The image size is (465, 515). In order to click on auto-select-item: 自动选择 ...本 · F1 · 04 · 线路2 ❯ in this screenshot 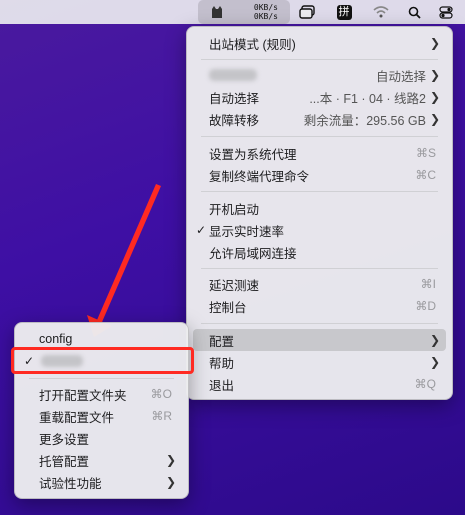, I will do `click(319, 97)`.